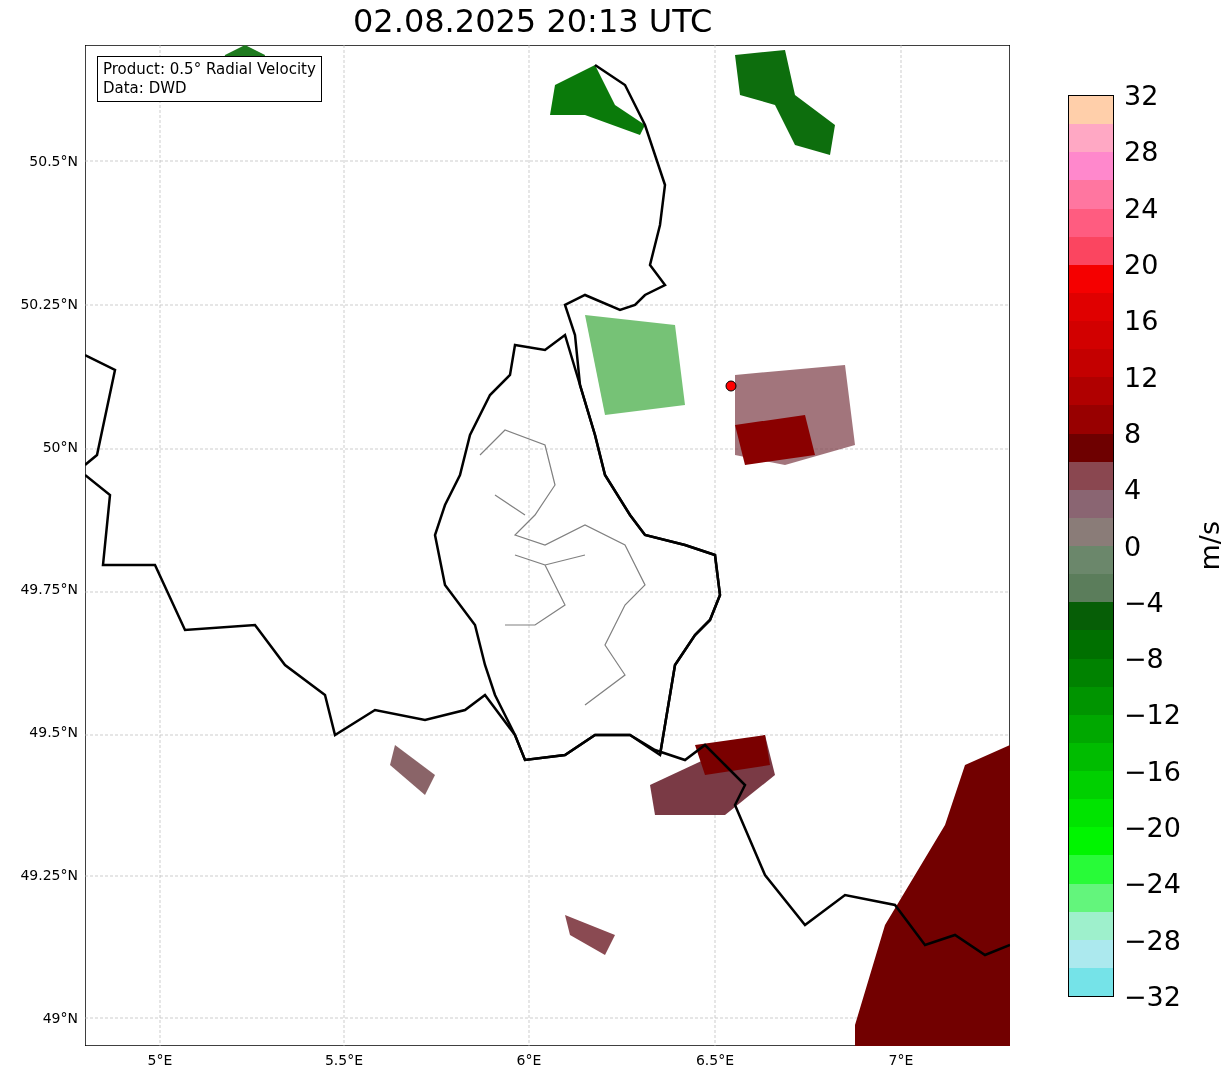 Image resolution: width=1225 pixels, height=1081 pixels. What do you see at coordinates (1141, 320) in the screenshot?
I see `colorbar-tick-label: 16` at bounding box center [1141, 320].